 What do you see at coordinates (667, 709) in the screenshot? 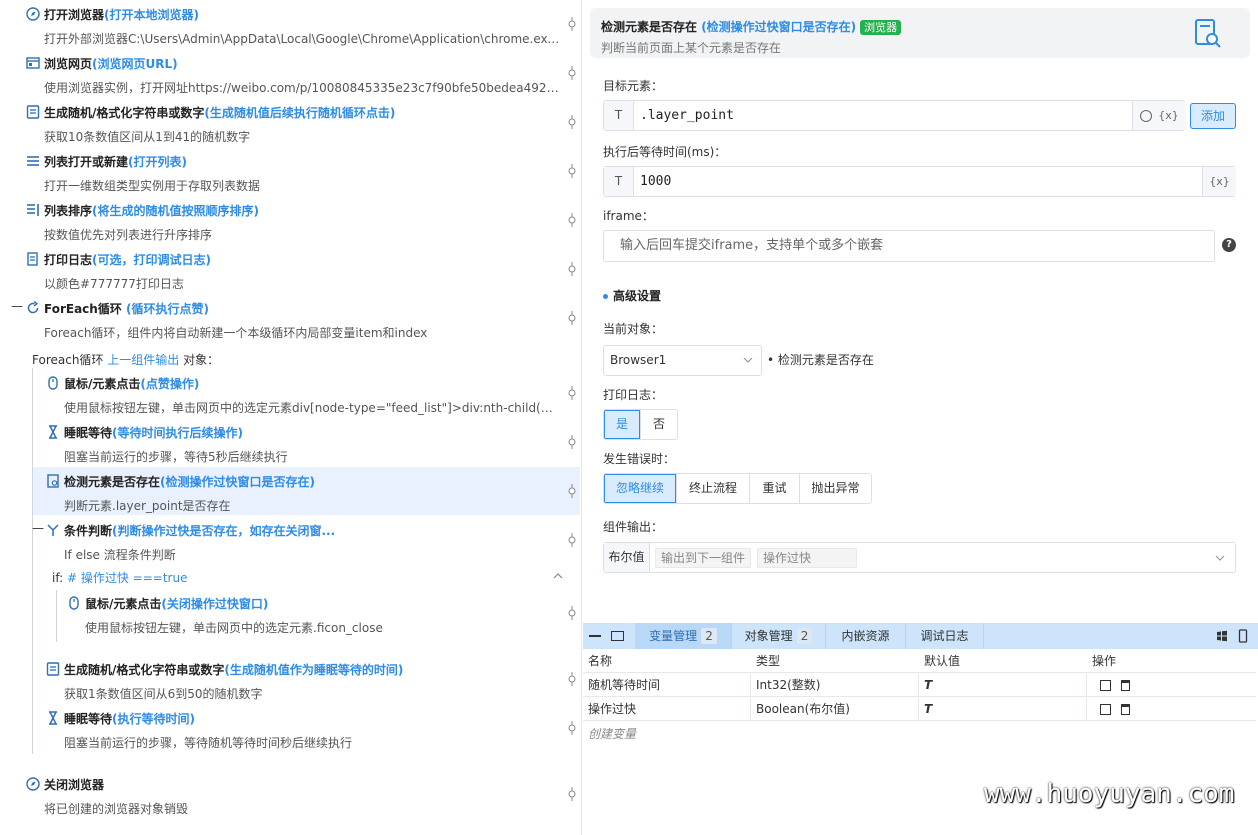
I see `variable-name: 操作过快` at bounding box center [667, 709].